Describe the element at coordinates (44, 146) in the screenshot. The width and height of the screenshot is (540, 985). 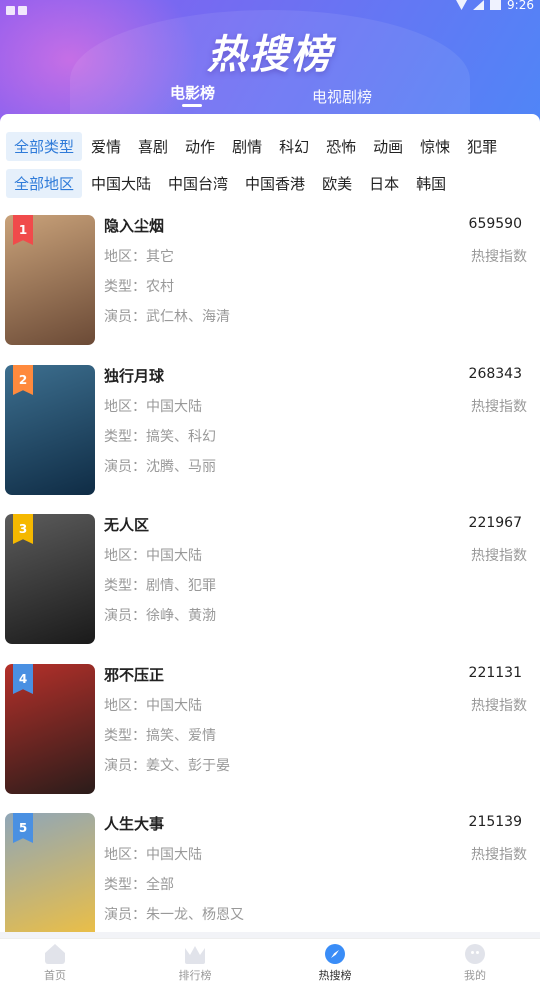
I see `type-filter-all: 全部类型` at that location.